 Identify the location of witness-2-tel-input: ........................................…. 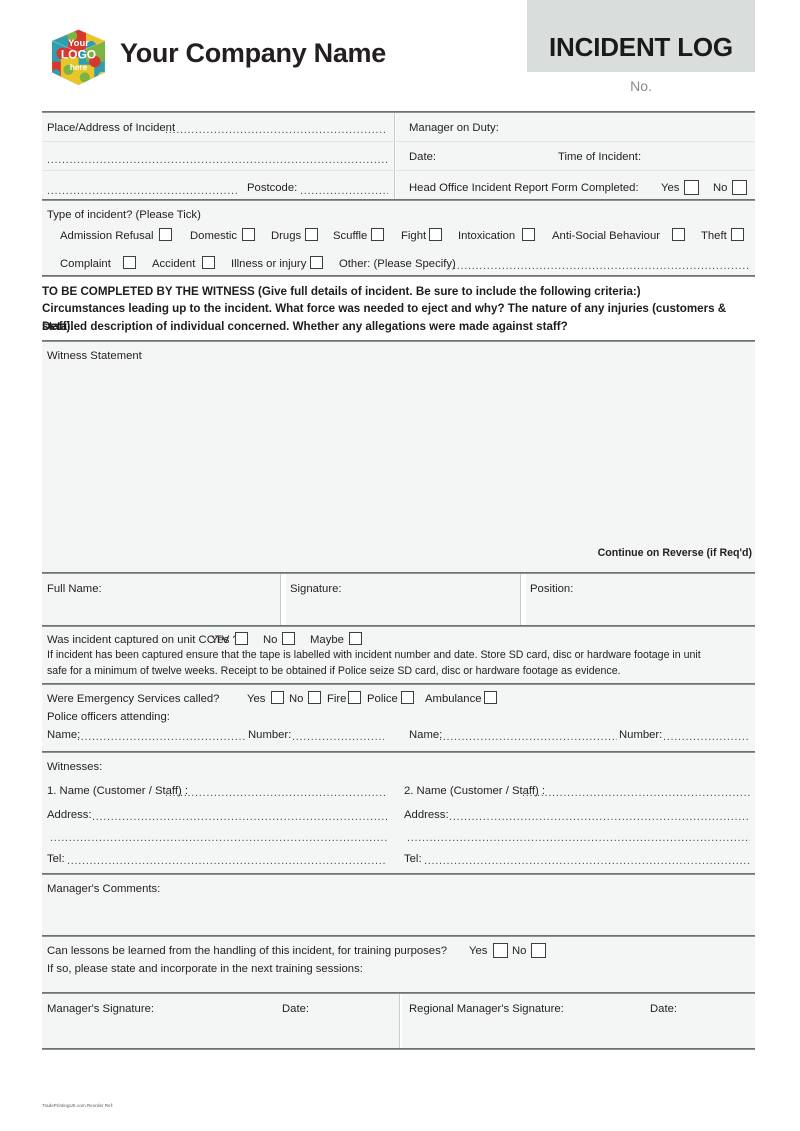
(587, 861).